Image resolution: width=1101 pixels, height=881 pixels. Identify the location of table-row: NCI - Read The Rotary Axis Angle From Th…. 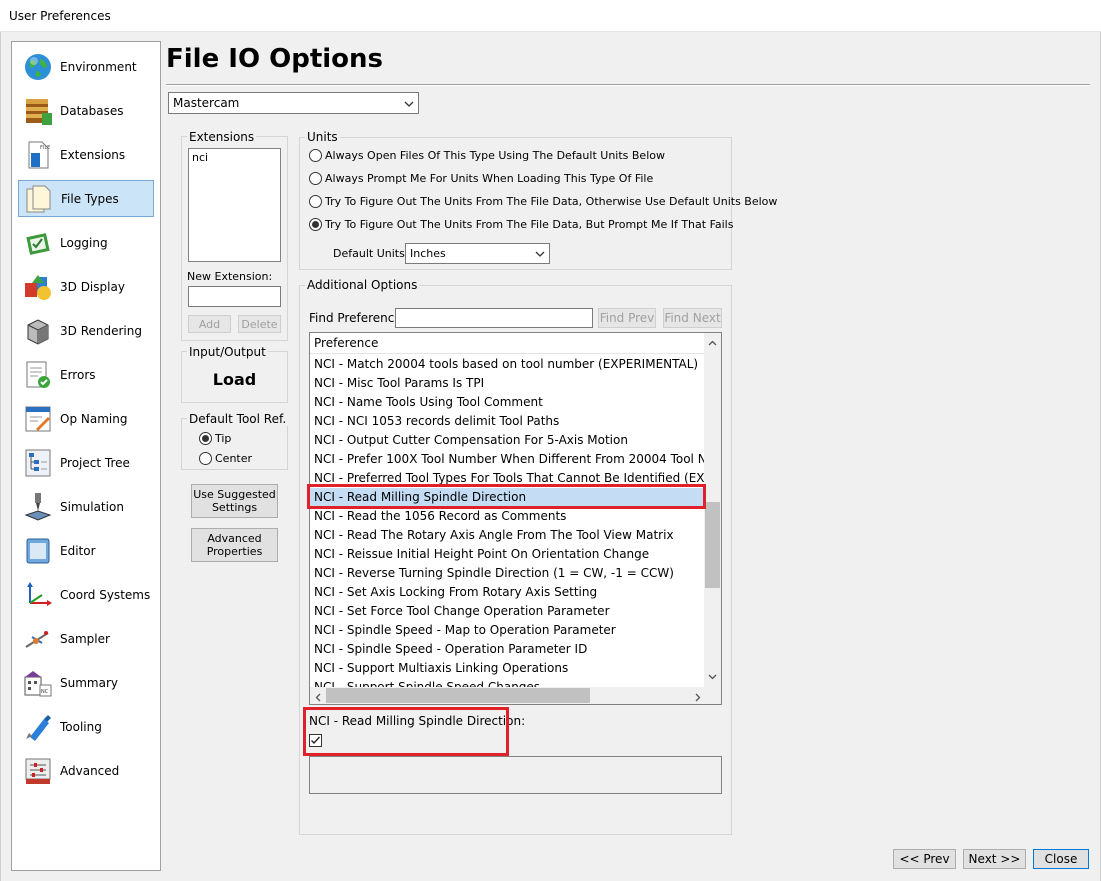
(508, 535).